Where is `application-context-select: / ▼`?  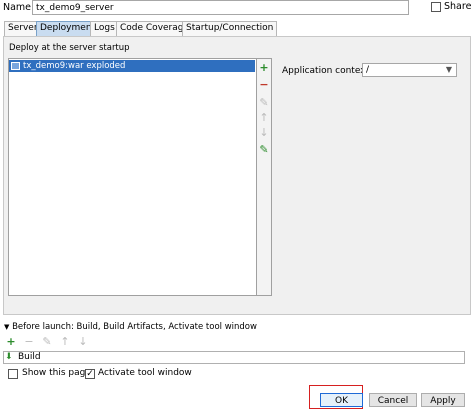 application-context-select: / ▼ is located at coordinates (409, 70).